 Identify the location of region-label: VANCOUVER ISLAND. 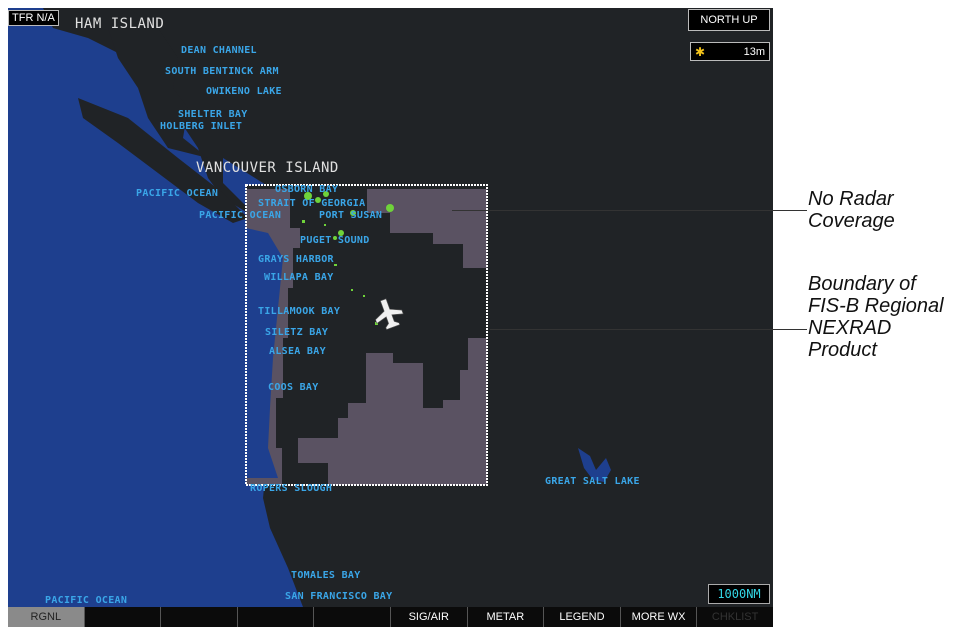
(267, 168).